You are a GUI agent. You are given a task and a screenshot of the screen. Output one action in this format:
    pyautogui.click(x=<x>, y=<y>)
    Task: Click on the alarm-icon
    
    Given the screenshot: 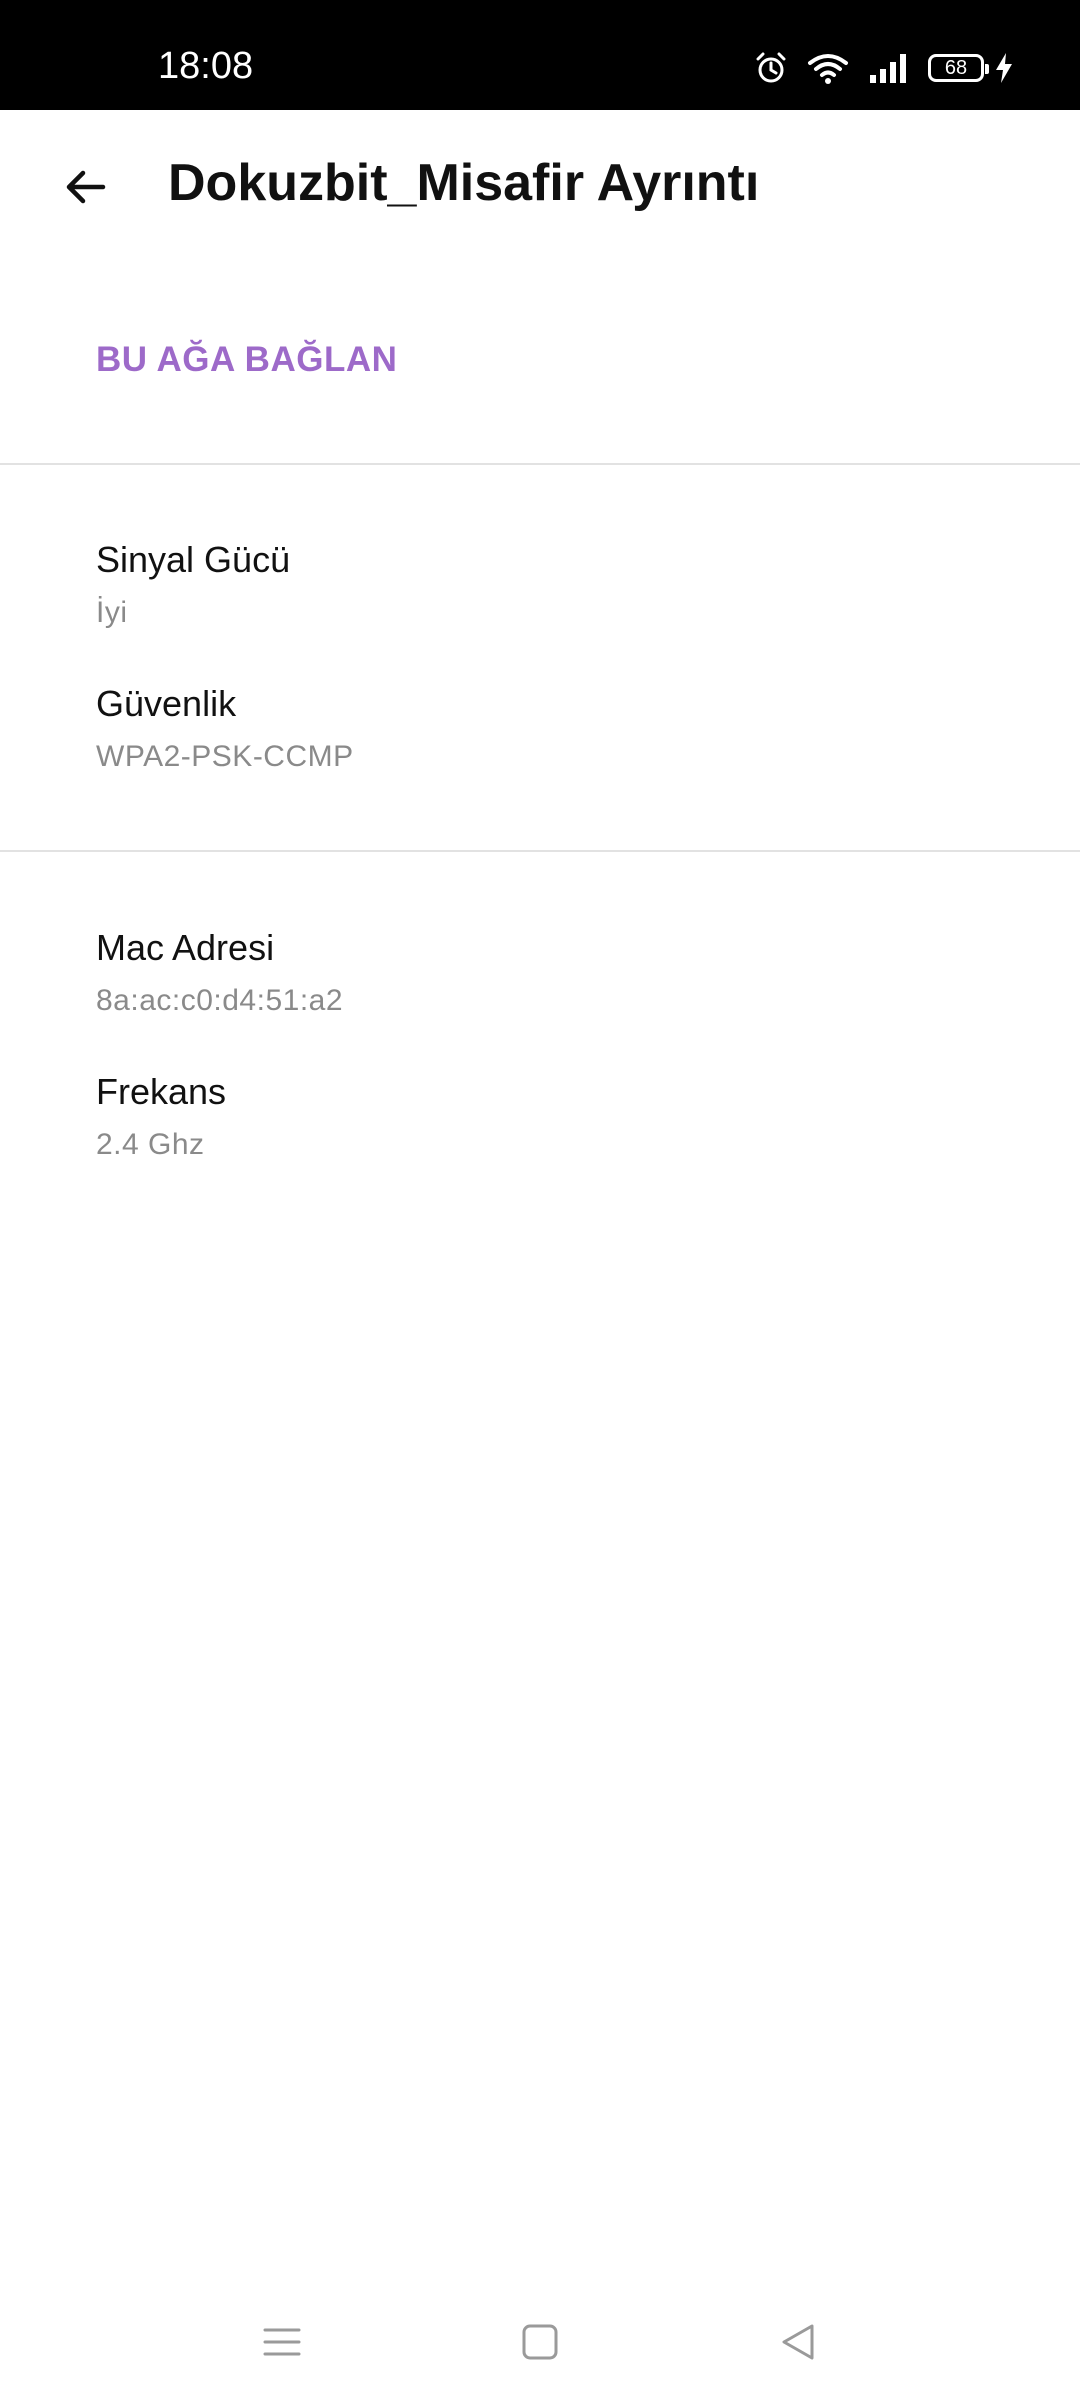 What is the action you would take?
    pyautogui.click(x=771, y=68)
    